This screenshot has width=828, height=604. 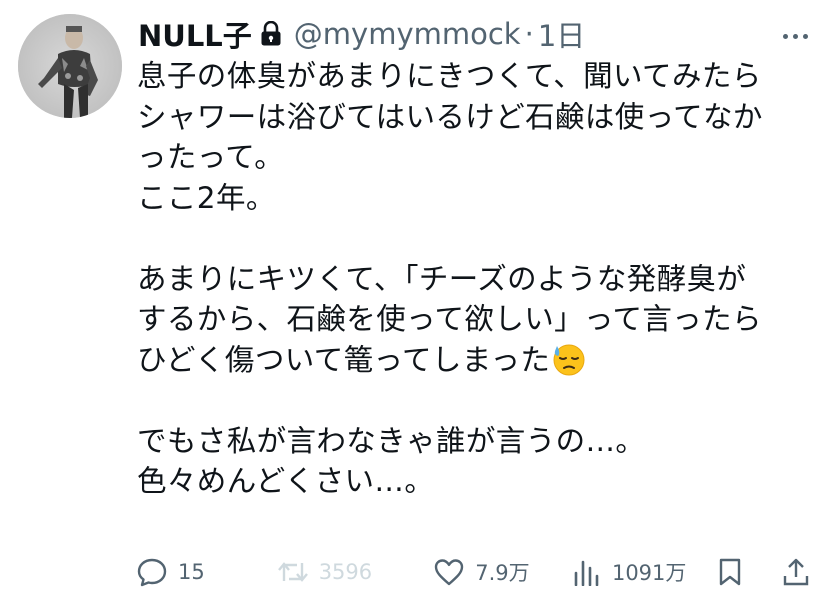 I want to click on like-icon, so click(x=449, y=572).